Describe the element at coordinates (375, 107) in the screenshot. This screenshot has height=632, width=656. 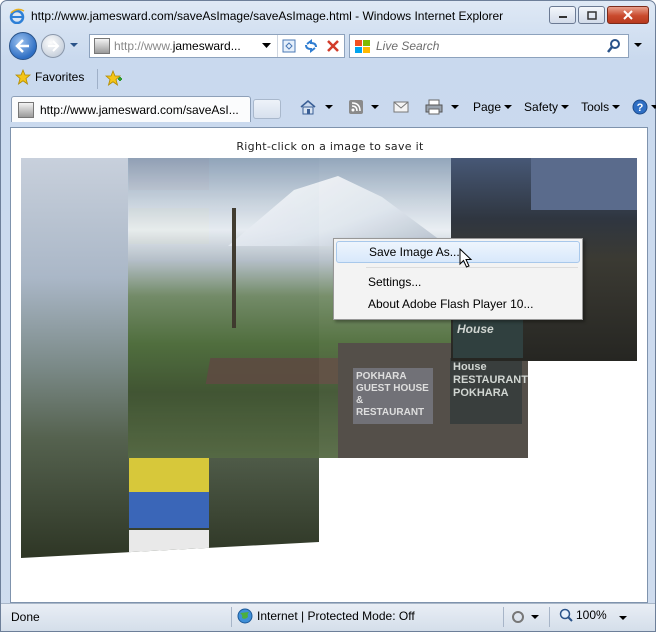
I see `feeds-dropdown-icon` at that location.